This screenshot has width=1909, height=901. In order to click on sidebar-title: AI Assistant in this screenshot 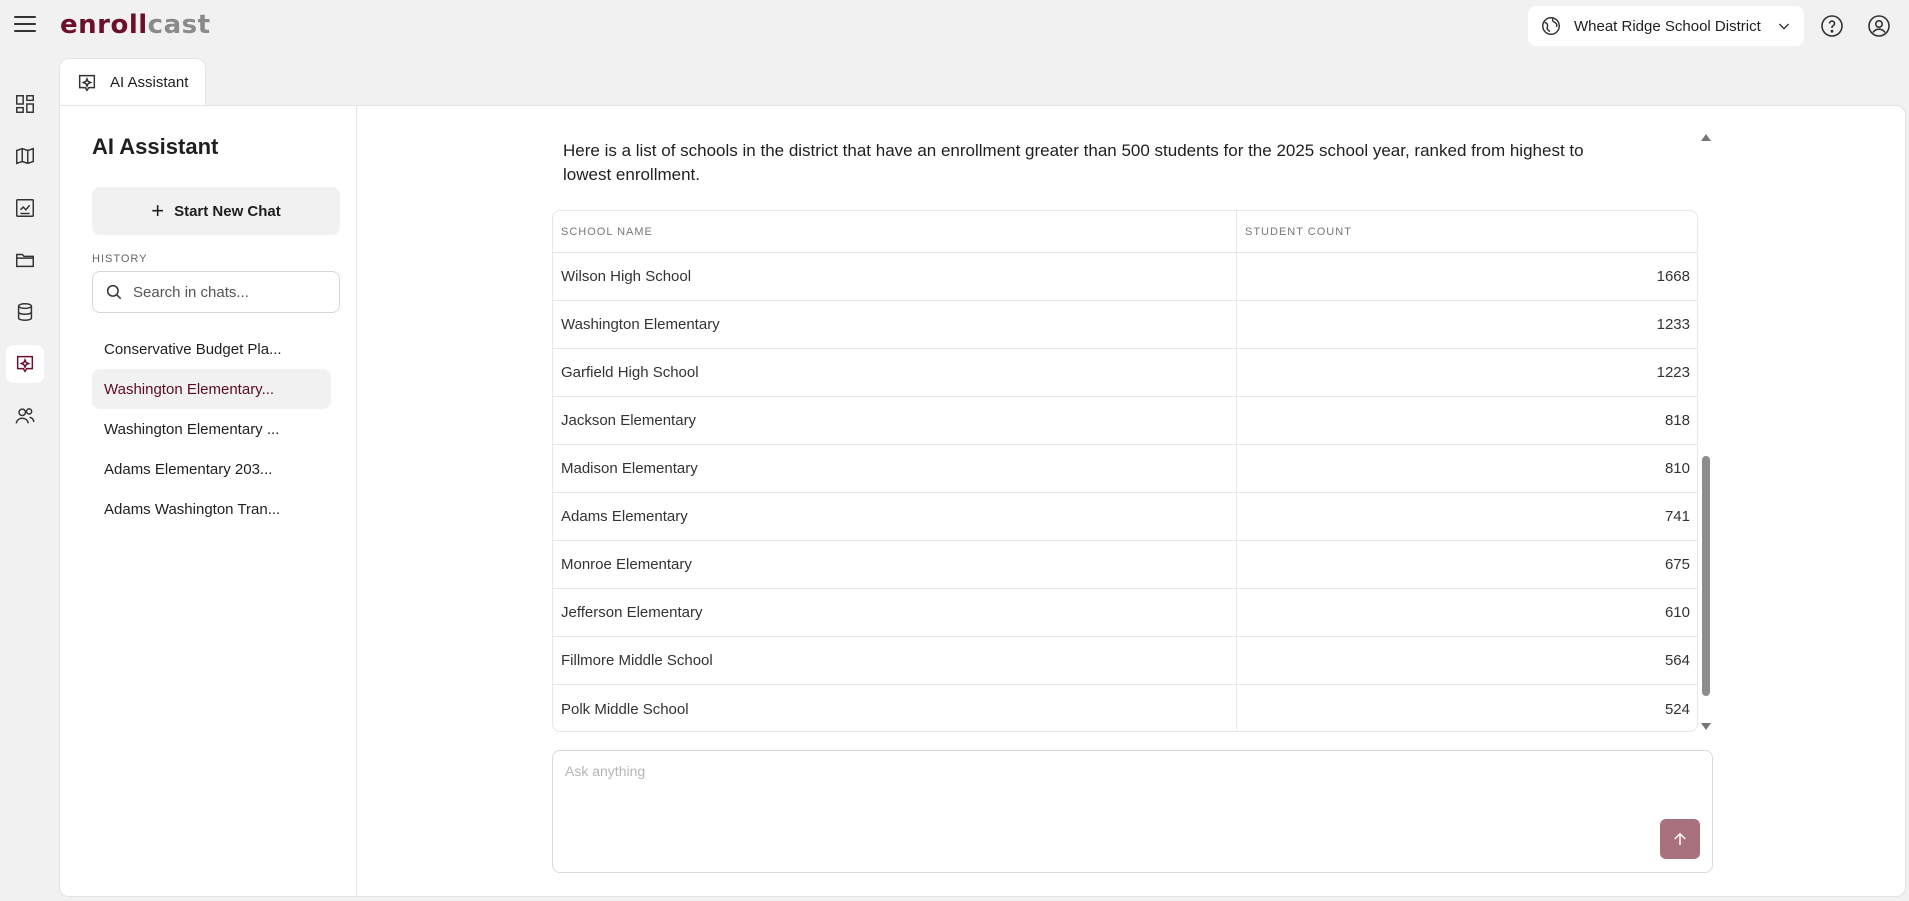, I will do `click(155, 146)`.